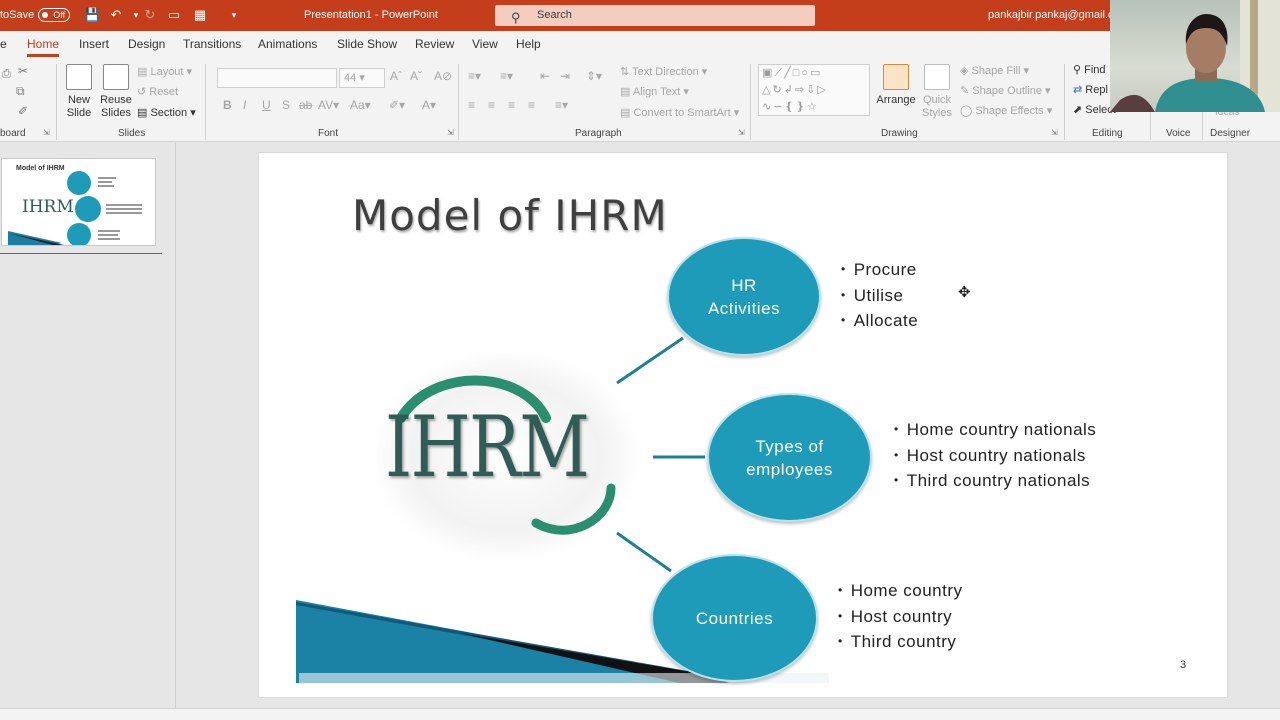  I want to click on countries-list: Home country Host country Third country, so click(900, 616).